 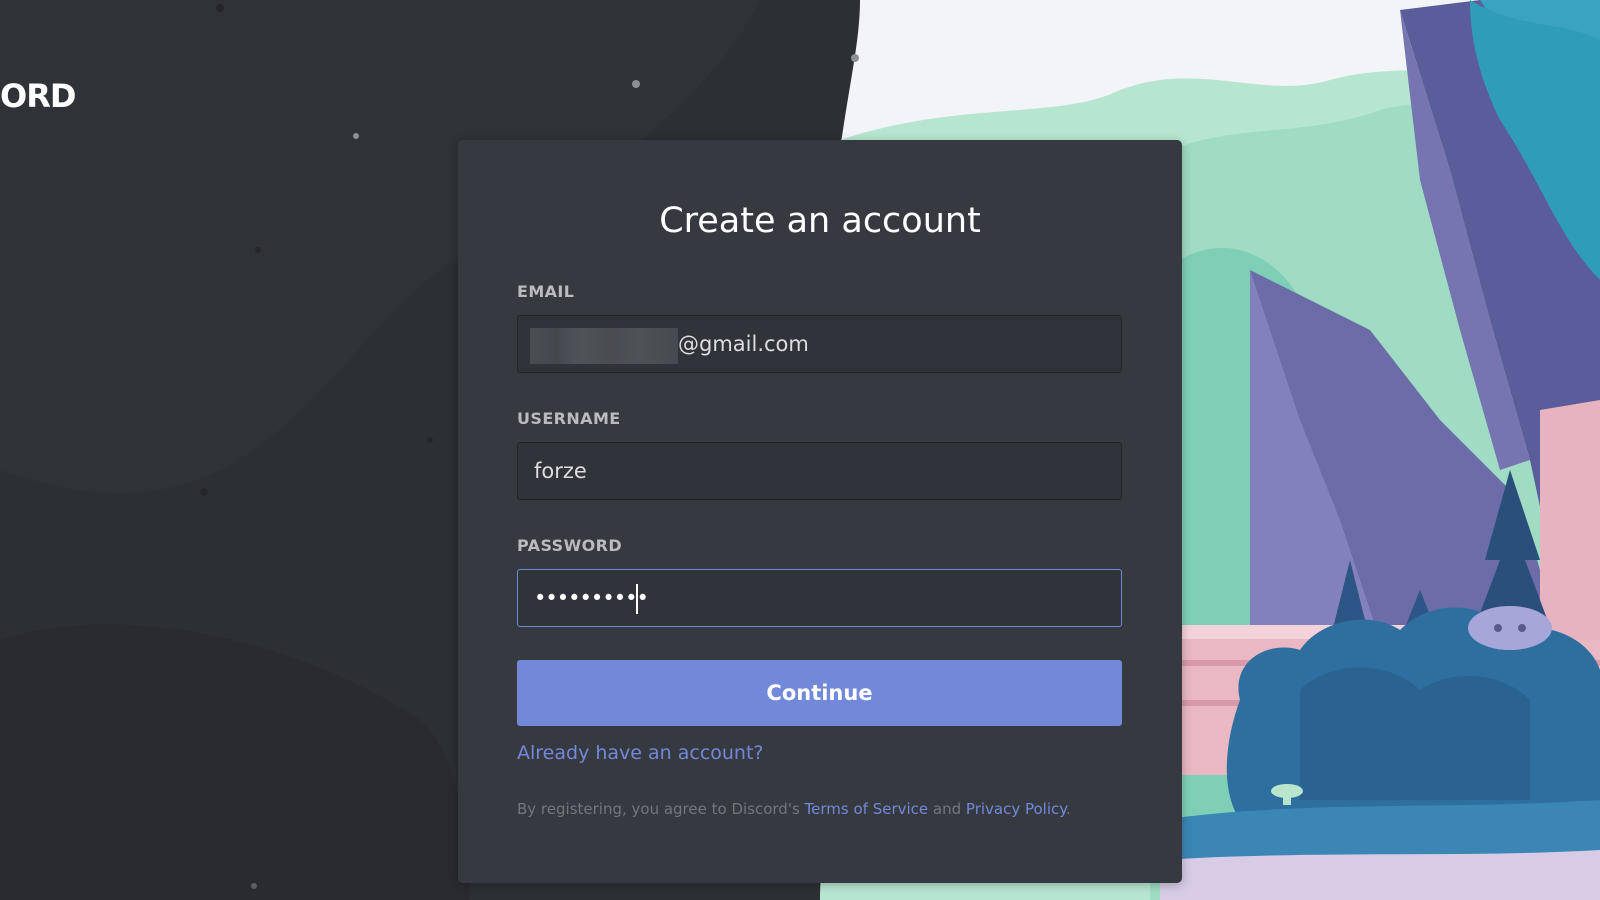 I want to click on terms-of-service-link: Terms of Service, so click(x=867, y=809).